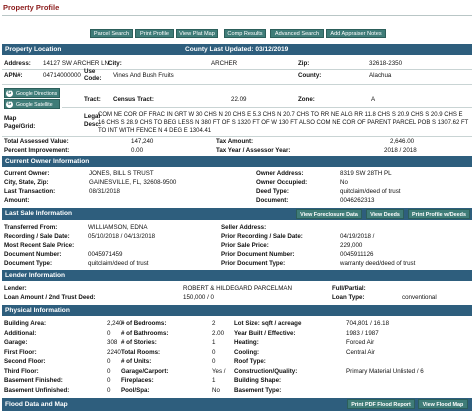 This screenshot has height=415, width=474. Describe the element at coordinates (62, 75) in the screenshot. I see `apn-value: 04714000000` at that location.